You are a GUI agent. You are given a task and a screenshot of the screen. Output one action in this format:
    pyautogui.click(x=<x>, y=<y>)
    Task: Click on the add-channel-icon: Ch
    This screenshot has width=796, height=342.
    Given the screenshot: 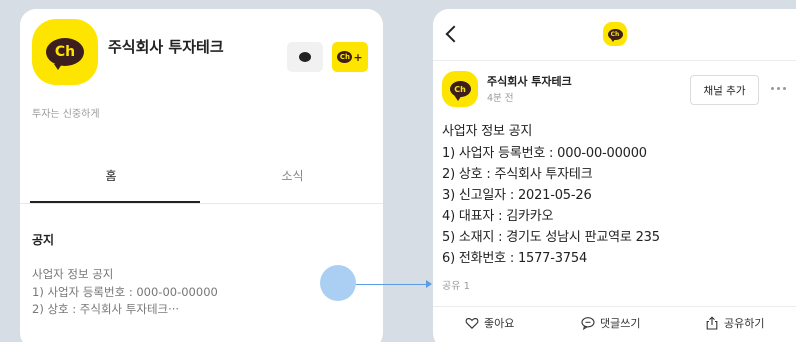 What is the action you would take?
    pyautogui.click(x=345, y=57)
    